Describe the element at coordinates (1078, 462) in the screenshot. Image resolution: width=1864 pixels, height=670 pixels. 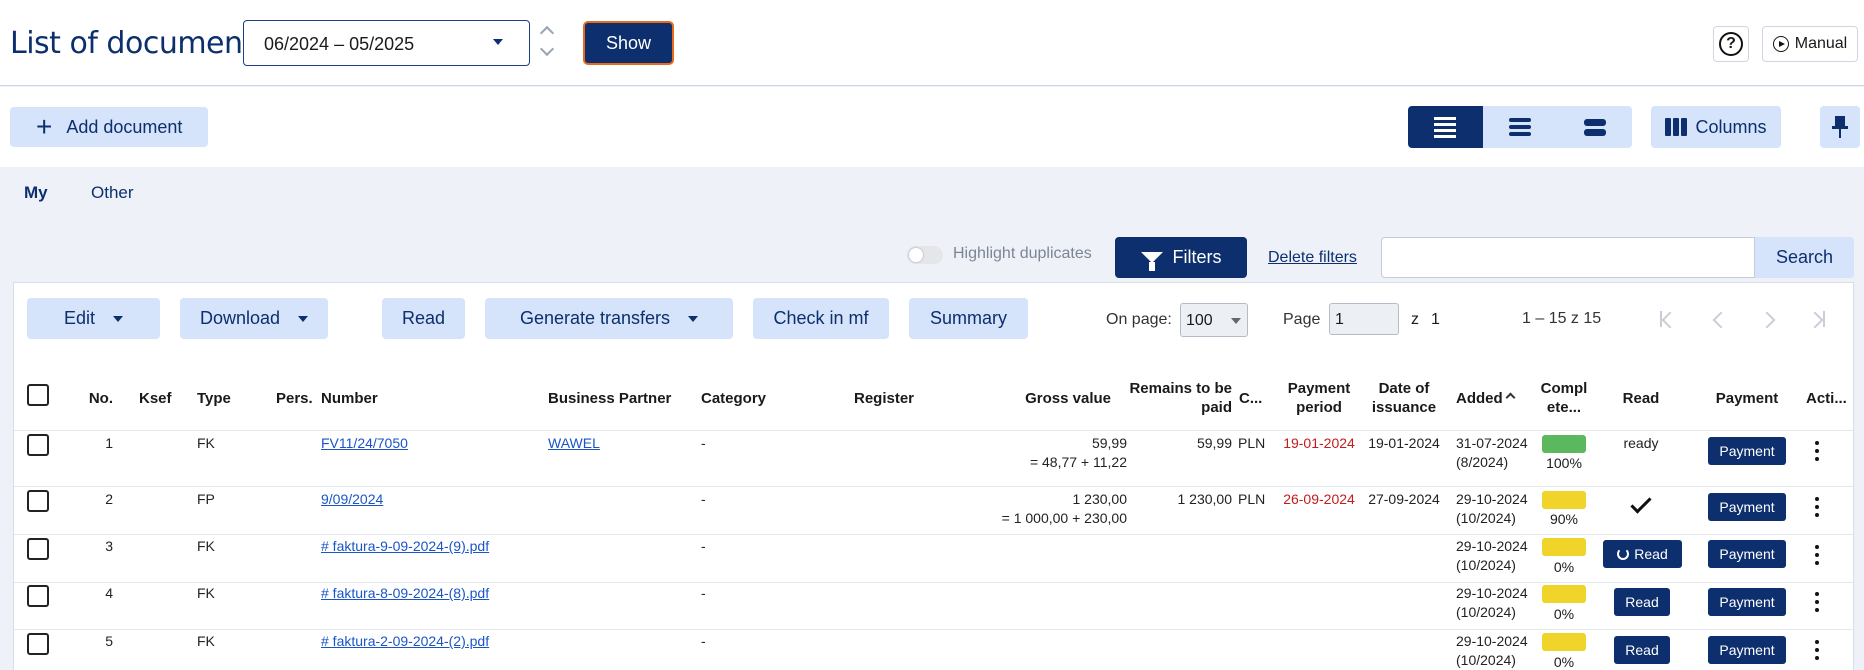
I see `row-gross-breakdown: = 48,77 + 11,22` at that location.